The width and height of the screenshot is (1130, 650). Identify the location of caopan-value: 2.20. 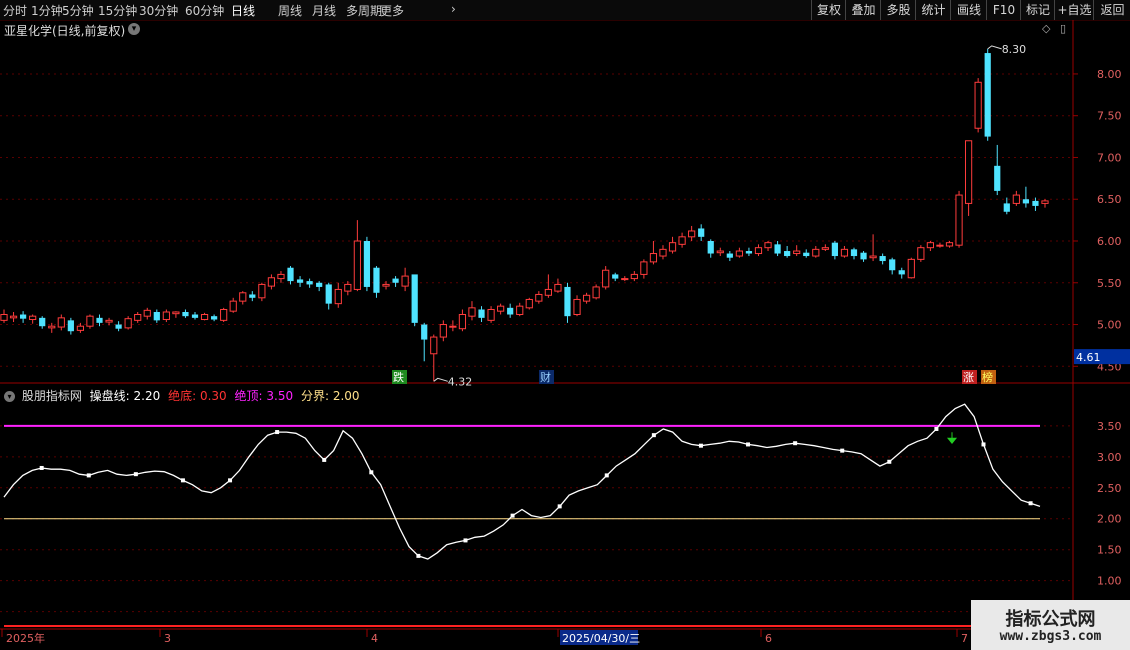
(147, 396).